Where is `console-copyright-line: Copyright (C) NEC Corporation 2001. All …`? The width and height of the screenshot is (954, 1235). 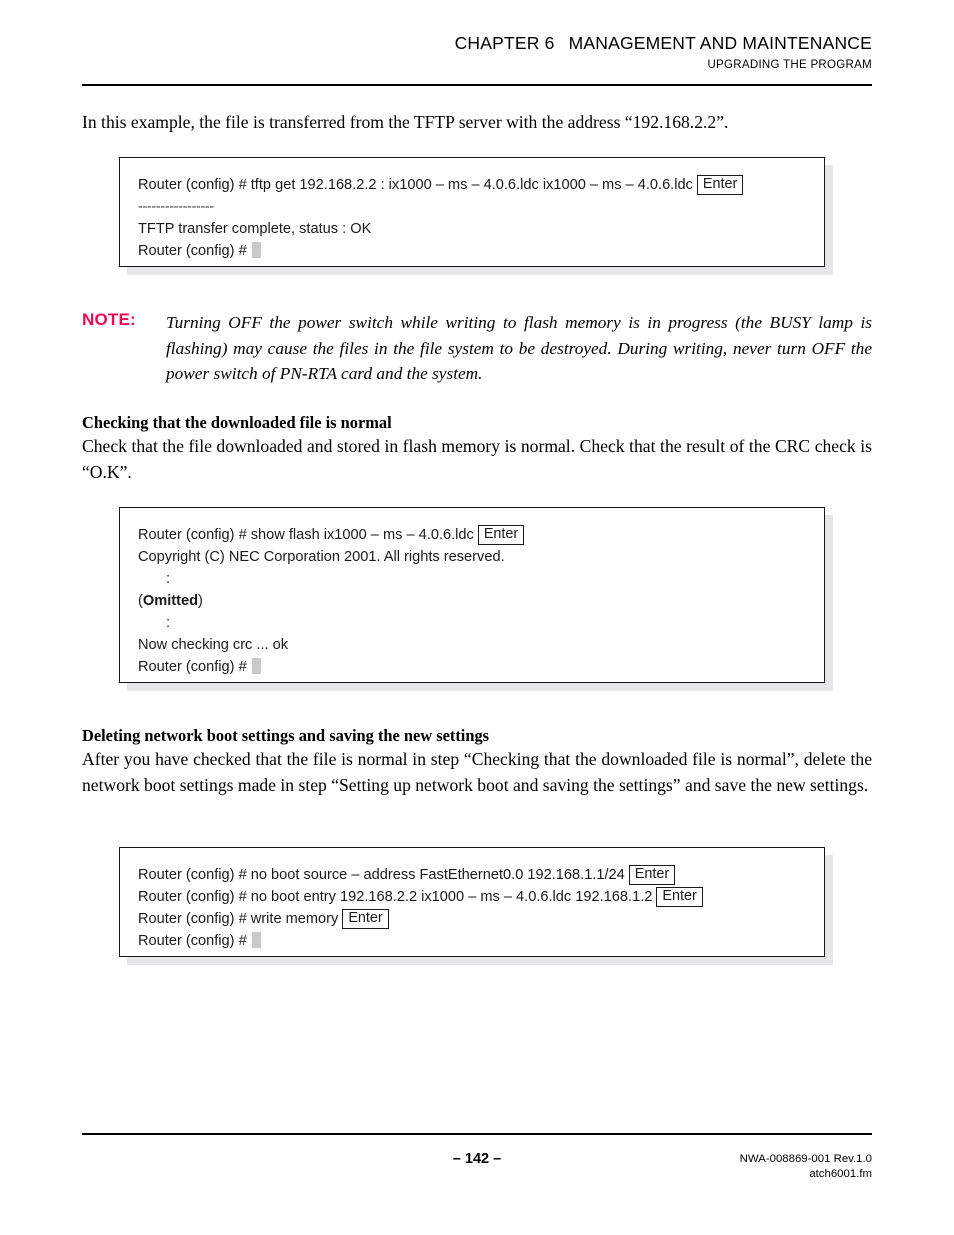 console-copyright-line: Copyright (C) NEC Corporation 2001. All … is located at coordinates (321, 557).